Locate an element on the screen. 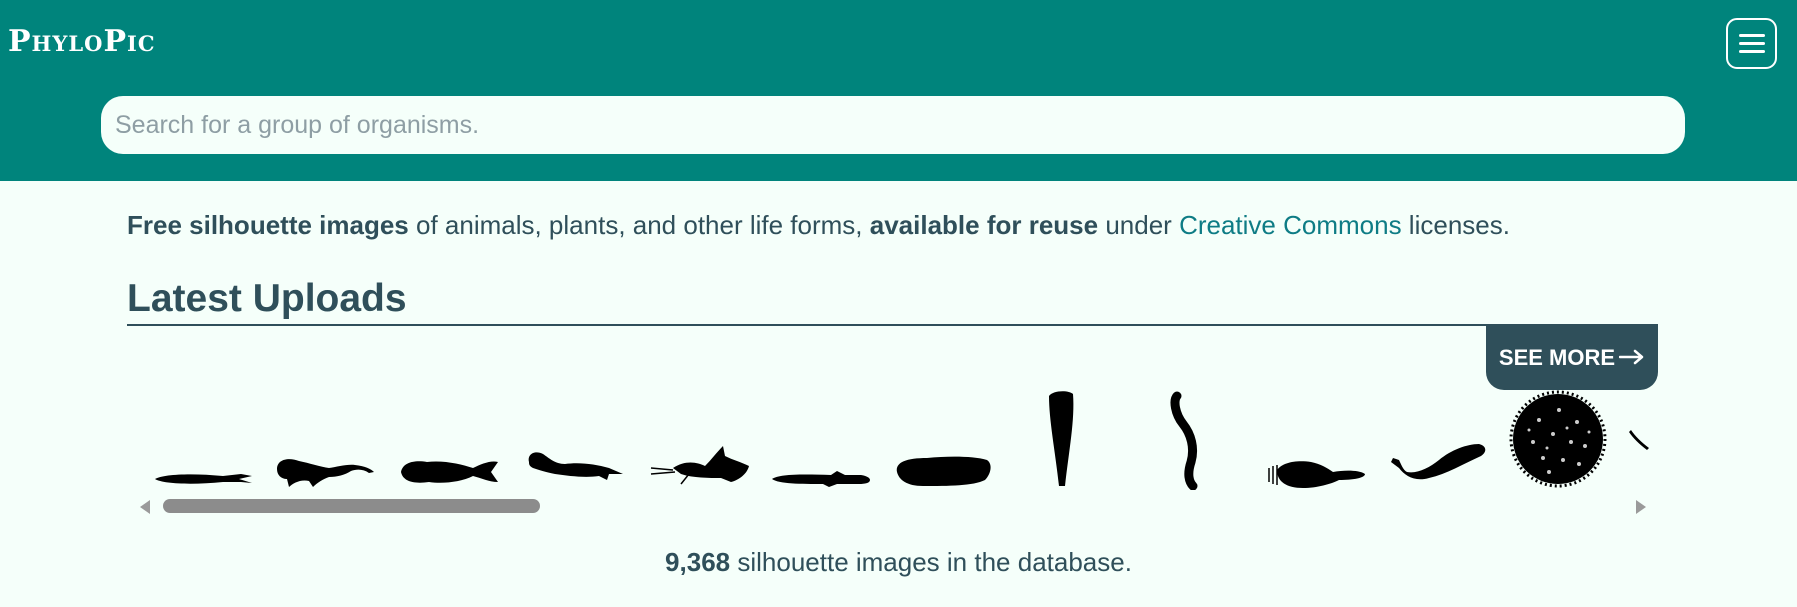 Image resolution: width=1797 pixels, height=607 pixels. scroll-left-icon is located at coordinates (145, 507).